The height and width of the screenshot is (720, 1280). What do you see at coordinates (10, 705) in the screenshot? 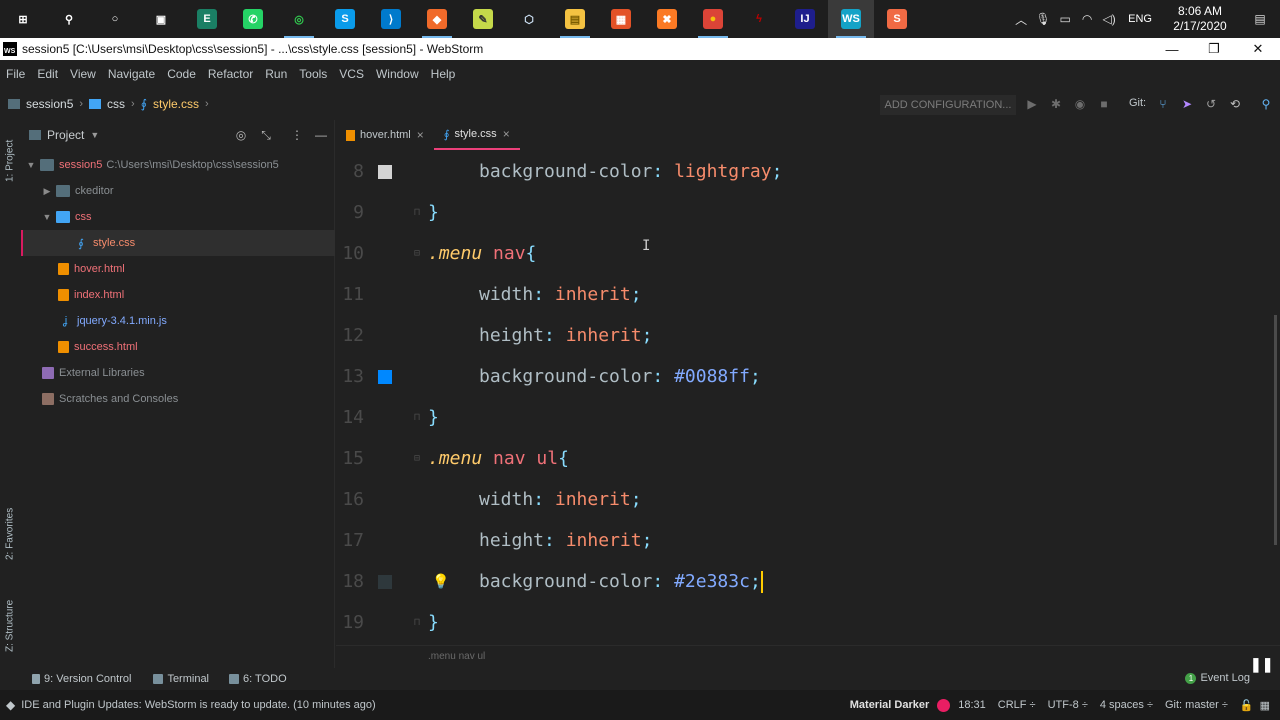
I see `updates-icon: ◆` at bounding box center [10, 705].